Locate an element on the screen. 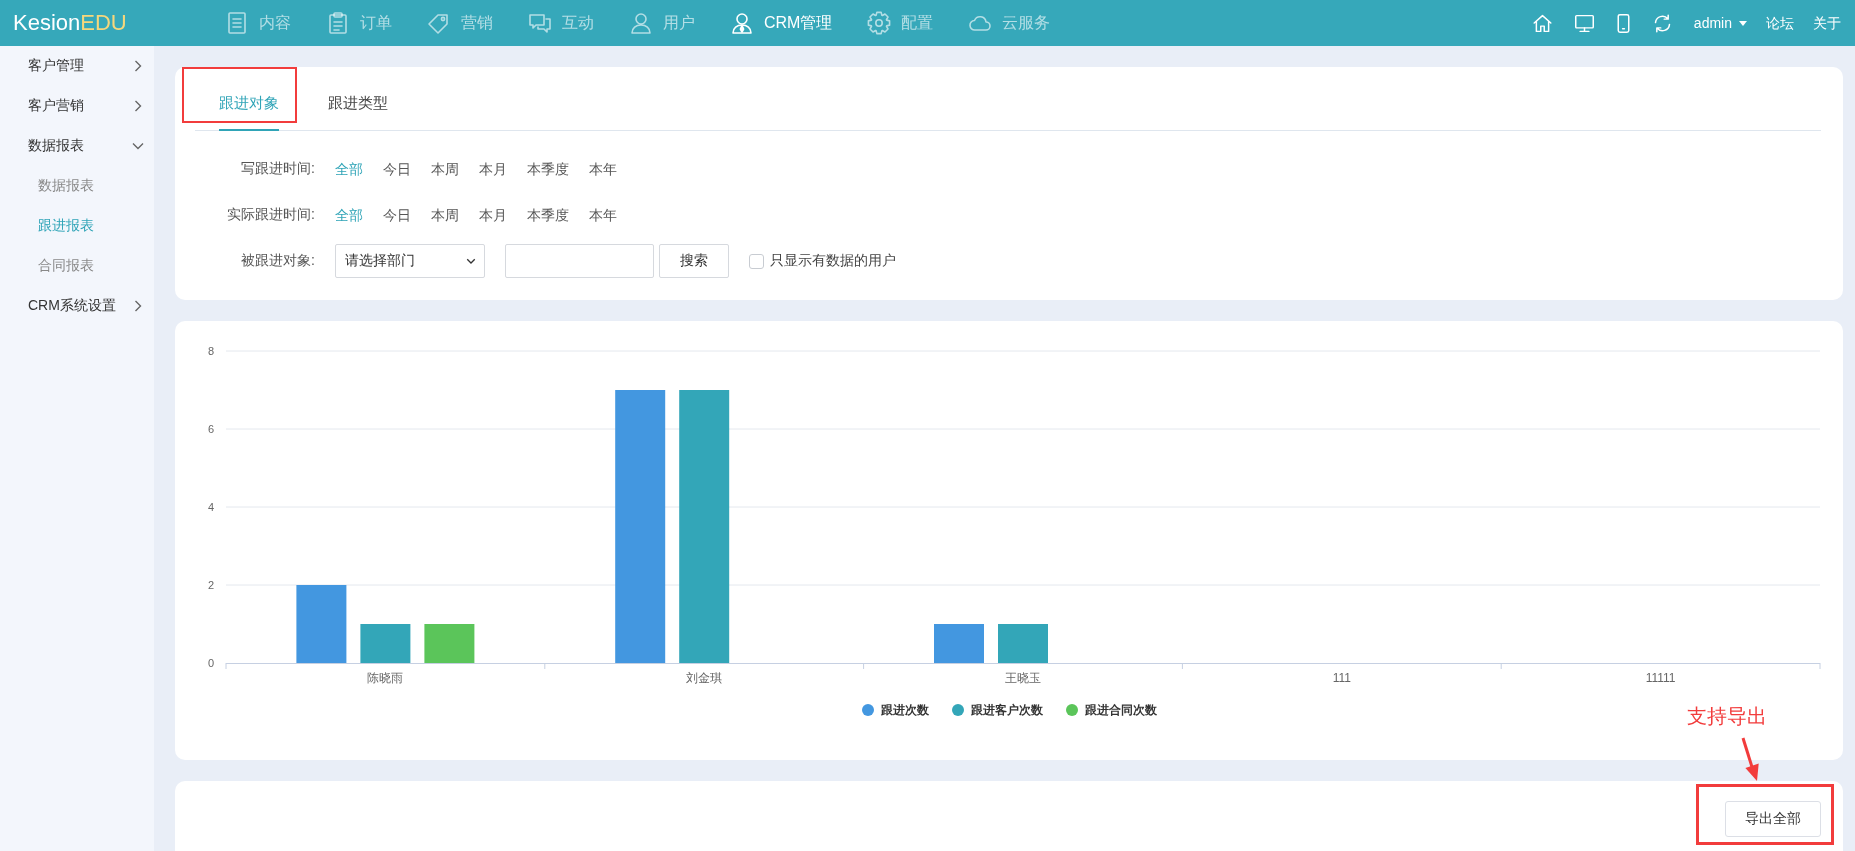  legend-label: 跟进客户次数 is located at coordinates (1006, 710).